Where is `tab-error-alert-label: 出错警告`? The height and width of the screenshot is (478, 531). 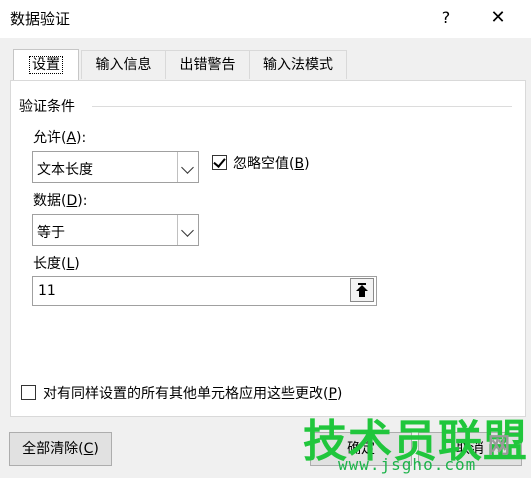 tab-error-alert-label: 出错警告 is located at coordinates (207, 65).